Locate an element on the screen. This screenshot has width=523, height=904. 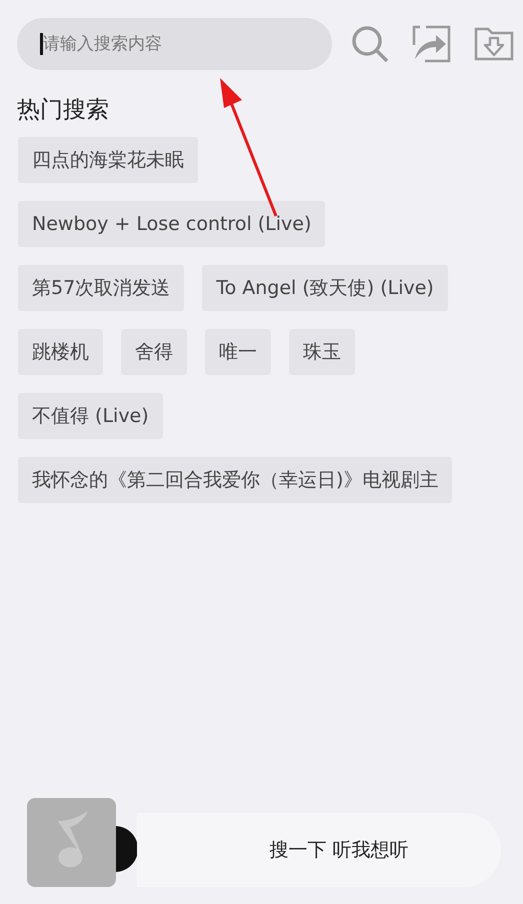
search-tag: 跳楼机 is located at coordinates (60, 352).